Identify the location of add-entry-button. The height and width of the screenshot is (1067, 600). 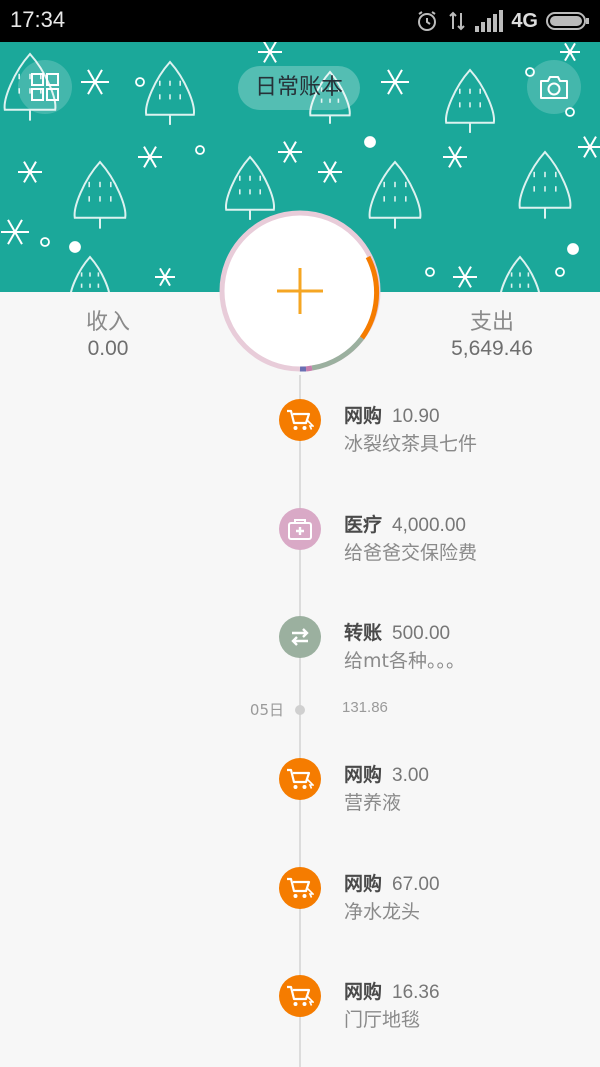
(300, 291).